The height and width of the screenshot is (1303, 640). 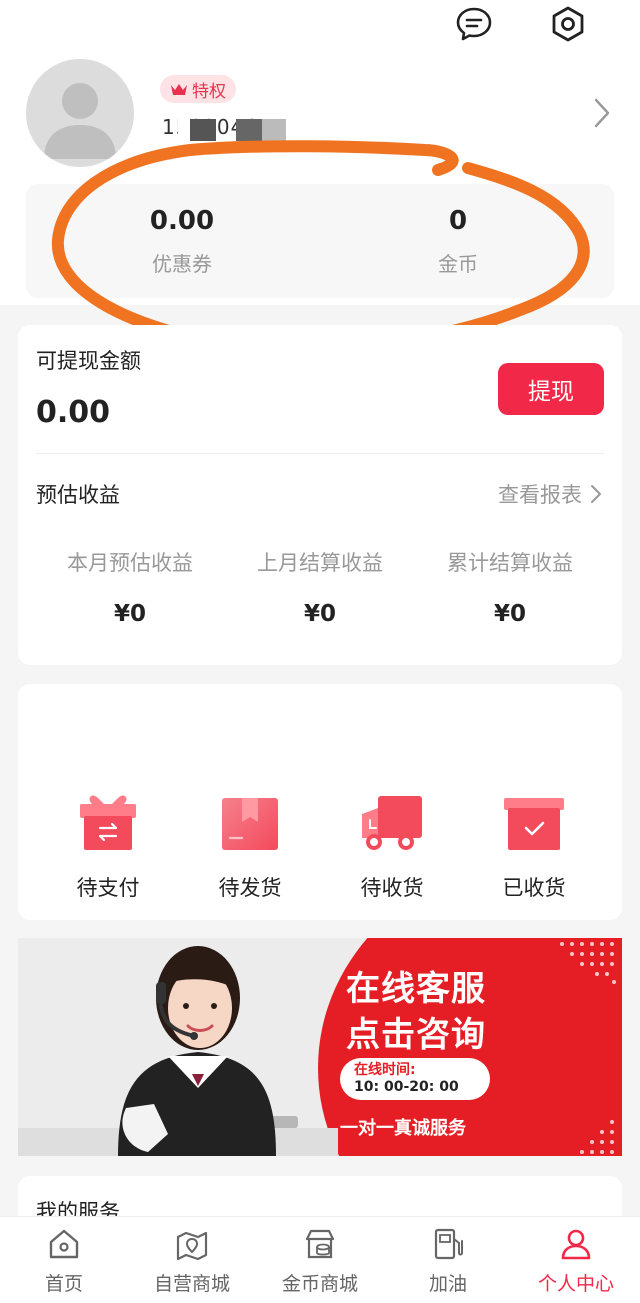 What do you see at coordinates (416, 1035) in the screenshot?
I see `banner-title-line2: 点击咨询` at bounding box center [416, 1035].